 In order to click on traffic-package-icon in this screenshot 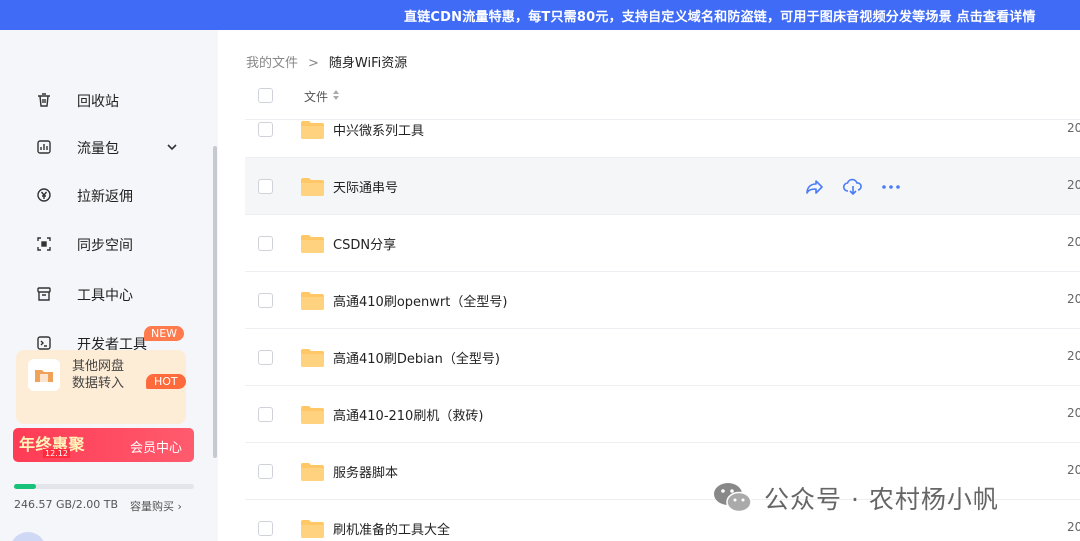, I will do `click(44, 147)`.